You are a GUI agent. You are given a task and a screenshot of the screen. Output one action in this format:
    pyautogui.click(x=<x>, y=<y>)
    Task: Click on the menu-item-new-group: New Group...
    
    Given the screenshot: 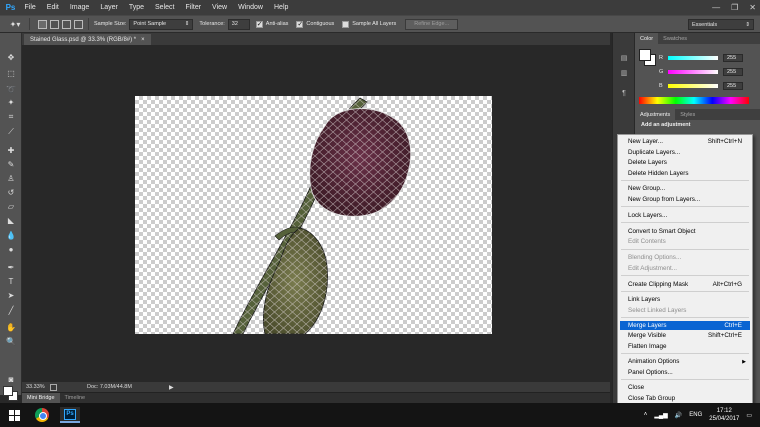 What is the action you would take?
    pyautogui.click(x=685, y=189)
    